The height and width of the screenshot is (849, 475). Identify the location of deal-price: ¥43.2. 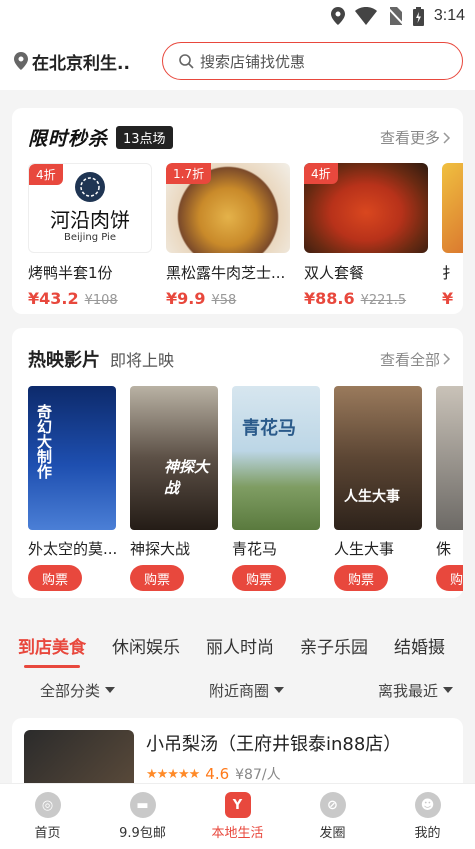
(53, 298).